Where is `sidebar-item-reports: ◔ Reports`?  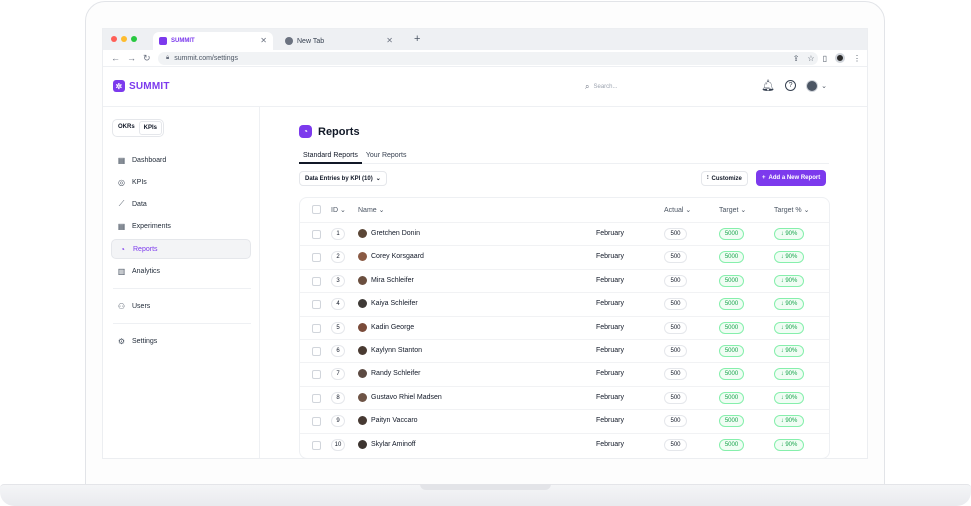 sidebar-item-reports: ◔ Reports is located at coordinates (181, 249).